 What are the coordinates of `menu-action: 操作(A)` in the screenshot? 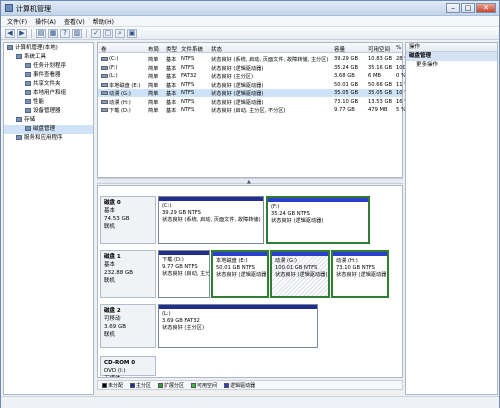 It's located at (45, 21).